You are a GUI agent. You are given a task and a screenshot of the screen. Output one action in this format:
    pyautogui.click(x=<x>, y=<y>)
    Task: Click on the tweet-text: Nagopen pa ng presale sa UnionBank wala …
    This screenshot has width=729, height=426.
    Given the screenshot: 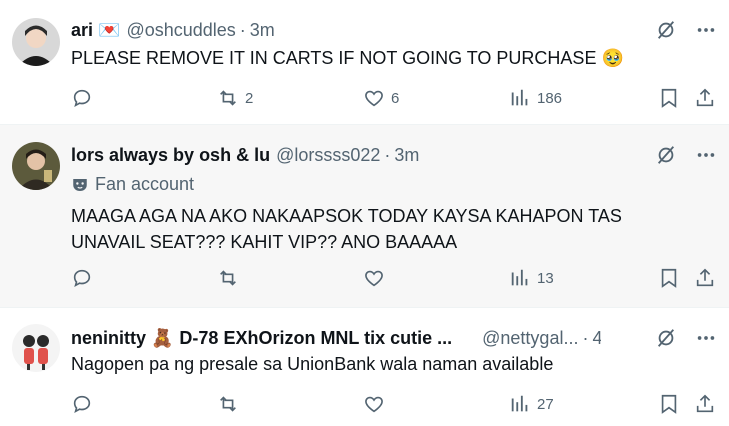 What is the action you would take?
    pyautogui.click(x=312, y=364)
    